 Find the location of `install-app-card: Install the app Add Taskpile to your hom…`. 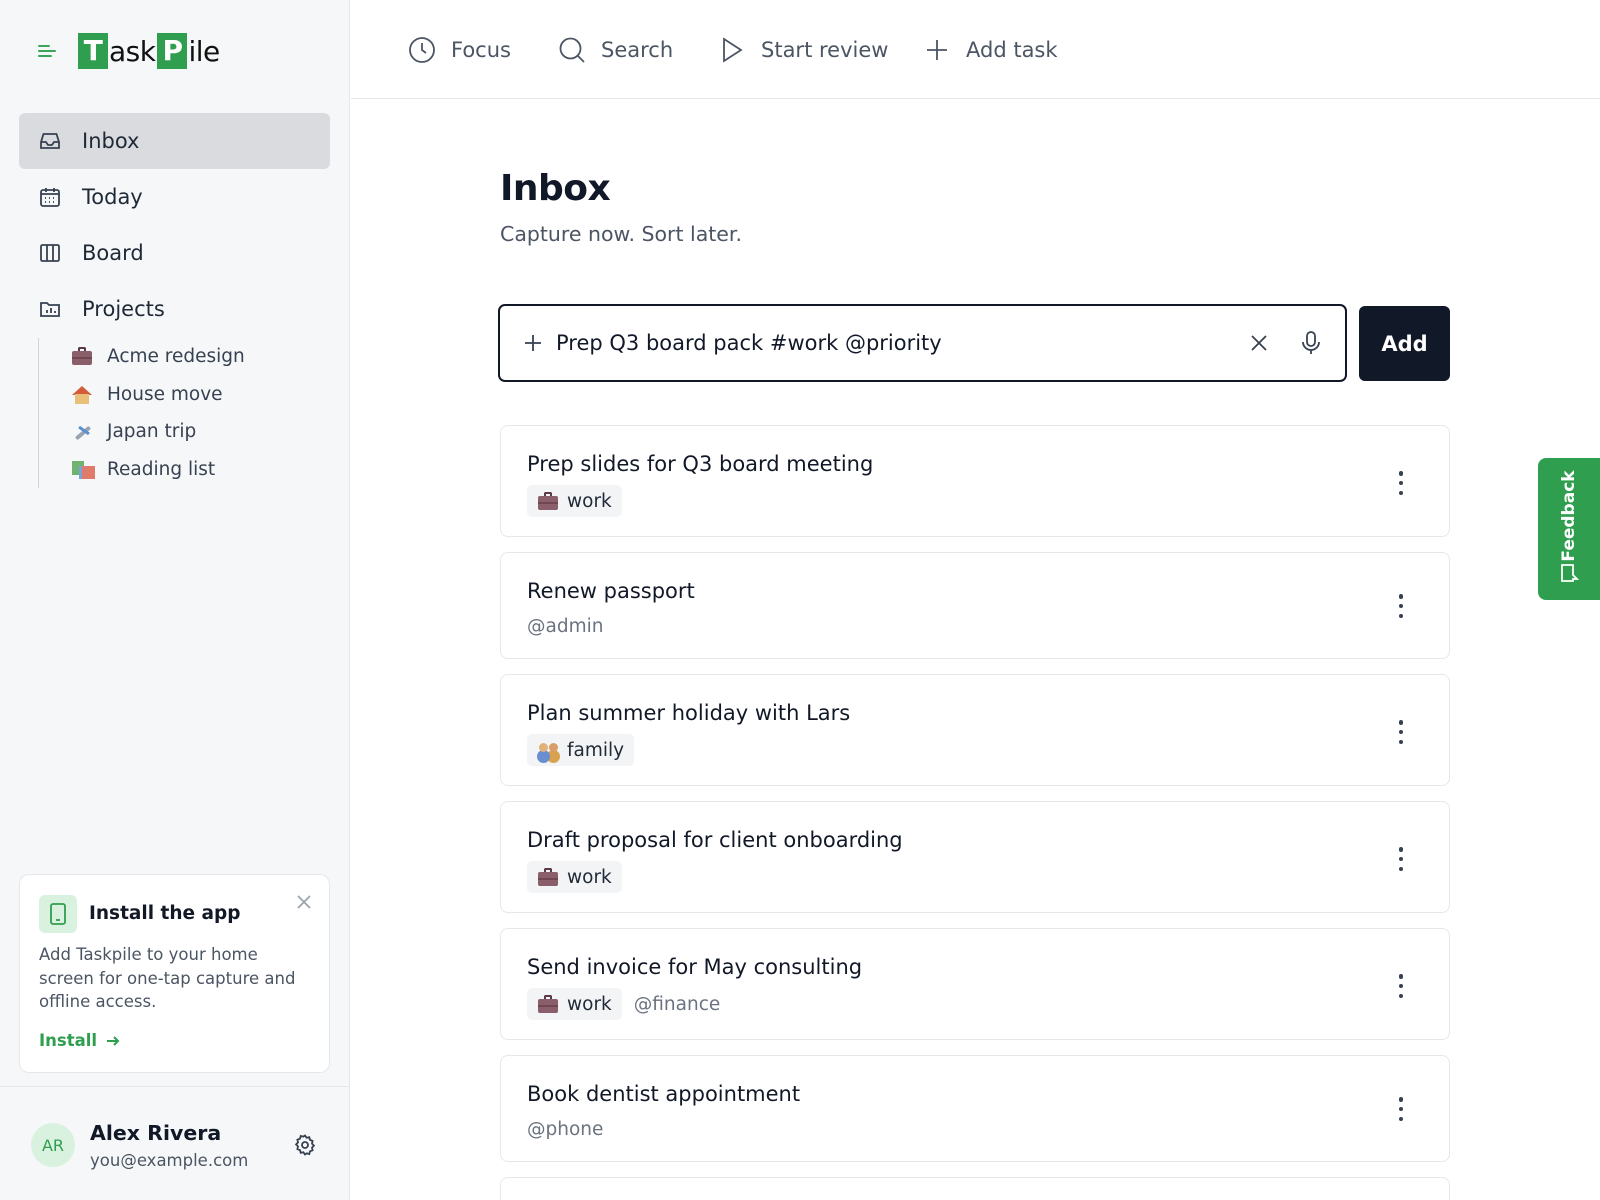

install-app-card: Install the app Add Taskpile to your hom… is located at coordinates (174, 973).